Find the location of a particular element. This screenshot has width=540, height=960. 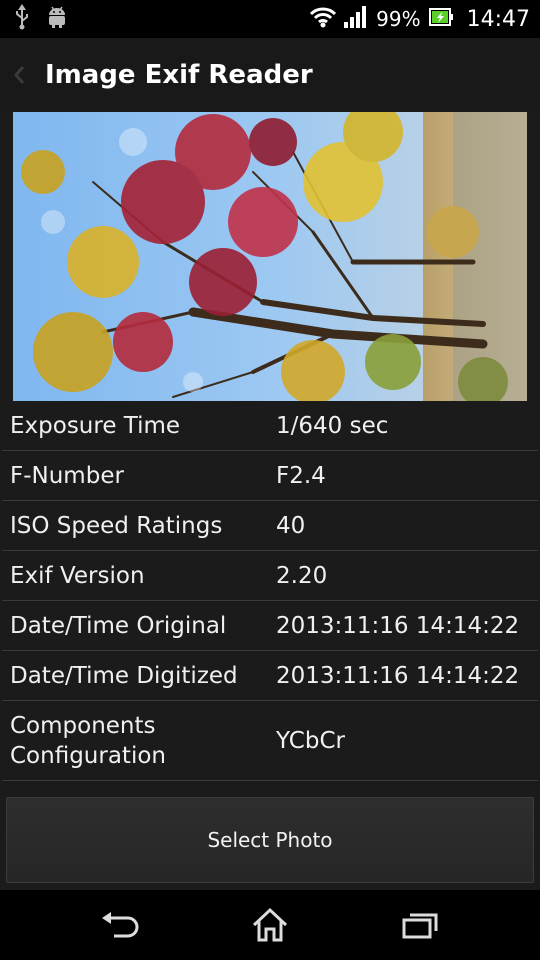

recent-apps-icon is located at coordinates (420, 925).